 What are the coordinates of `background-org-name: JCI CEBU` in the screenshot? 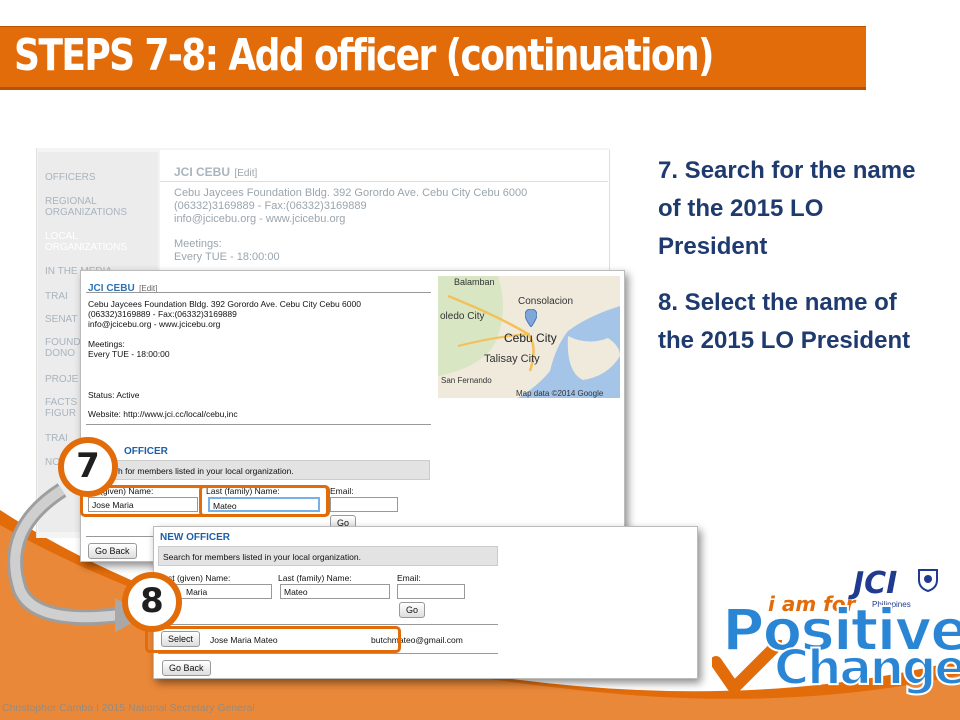 It's located at (202, 172).